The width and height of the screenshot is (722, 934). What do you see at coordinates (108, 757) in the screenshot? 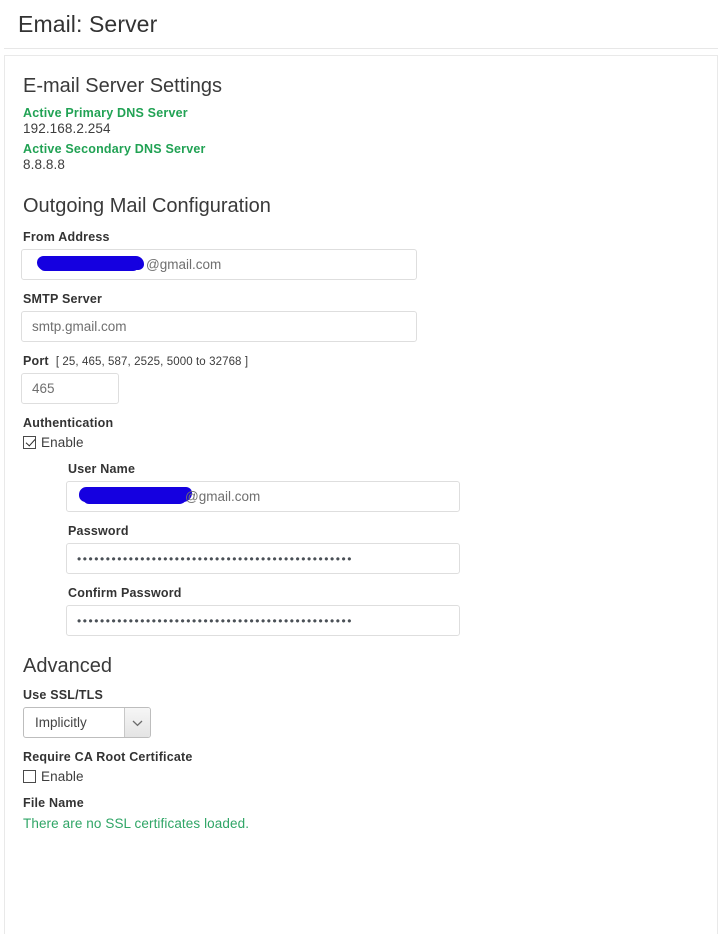
I see `ca-root-label: Require CA Root Certificate` at bounding box center [108, 757].